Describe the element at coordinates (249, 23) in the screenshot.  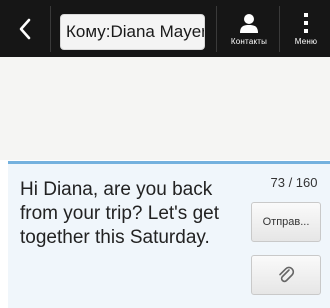
I see `person-icon` at that location.